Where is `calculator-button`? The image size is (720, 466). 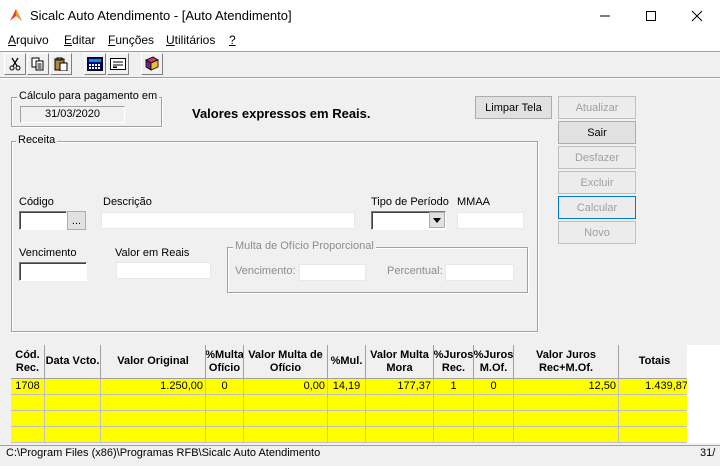 calculator-button is located at coordinates (95, 64).